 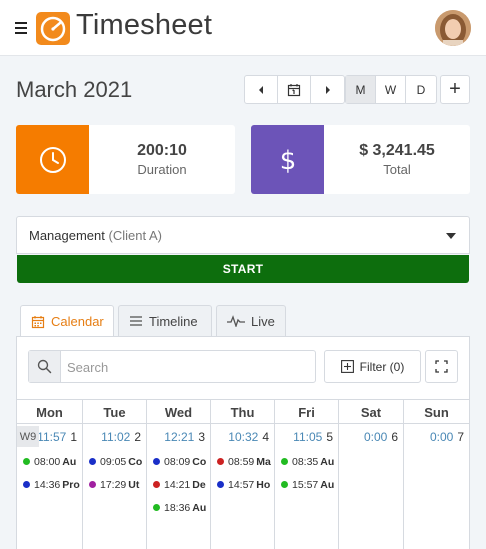 I want to click on avatar, so click(x=453, y=28).